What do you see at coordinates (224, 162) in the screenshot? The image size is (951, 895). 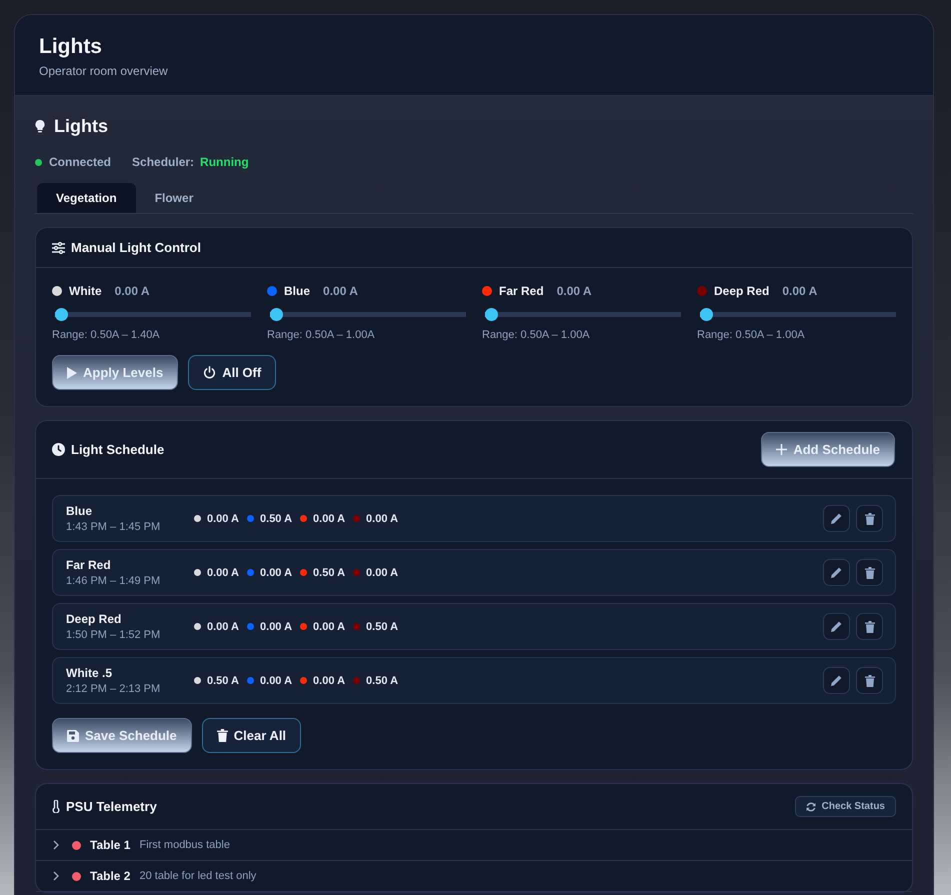 I see `scheduler-status: Running` at bounding box center [224, 162].